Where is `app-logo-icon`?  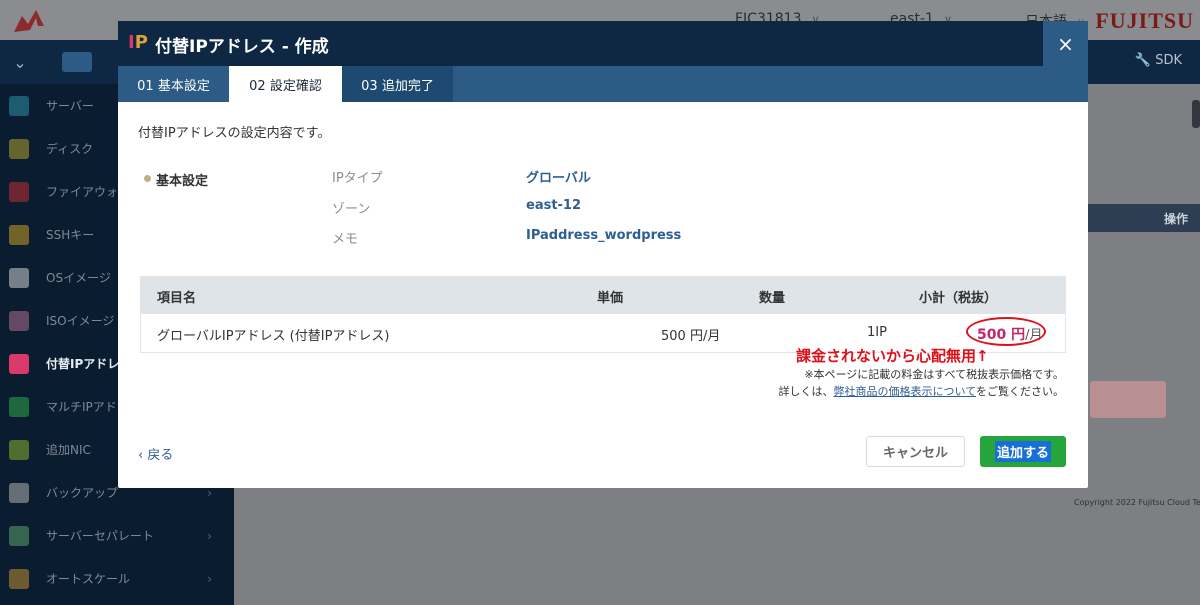 app-logo-icon is located at coordinates (30, 20).